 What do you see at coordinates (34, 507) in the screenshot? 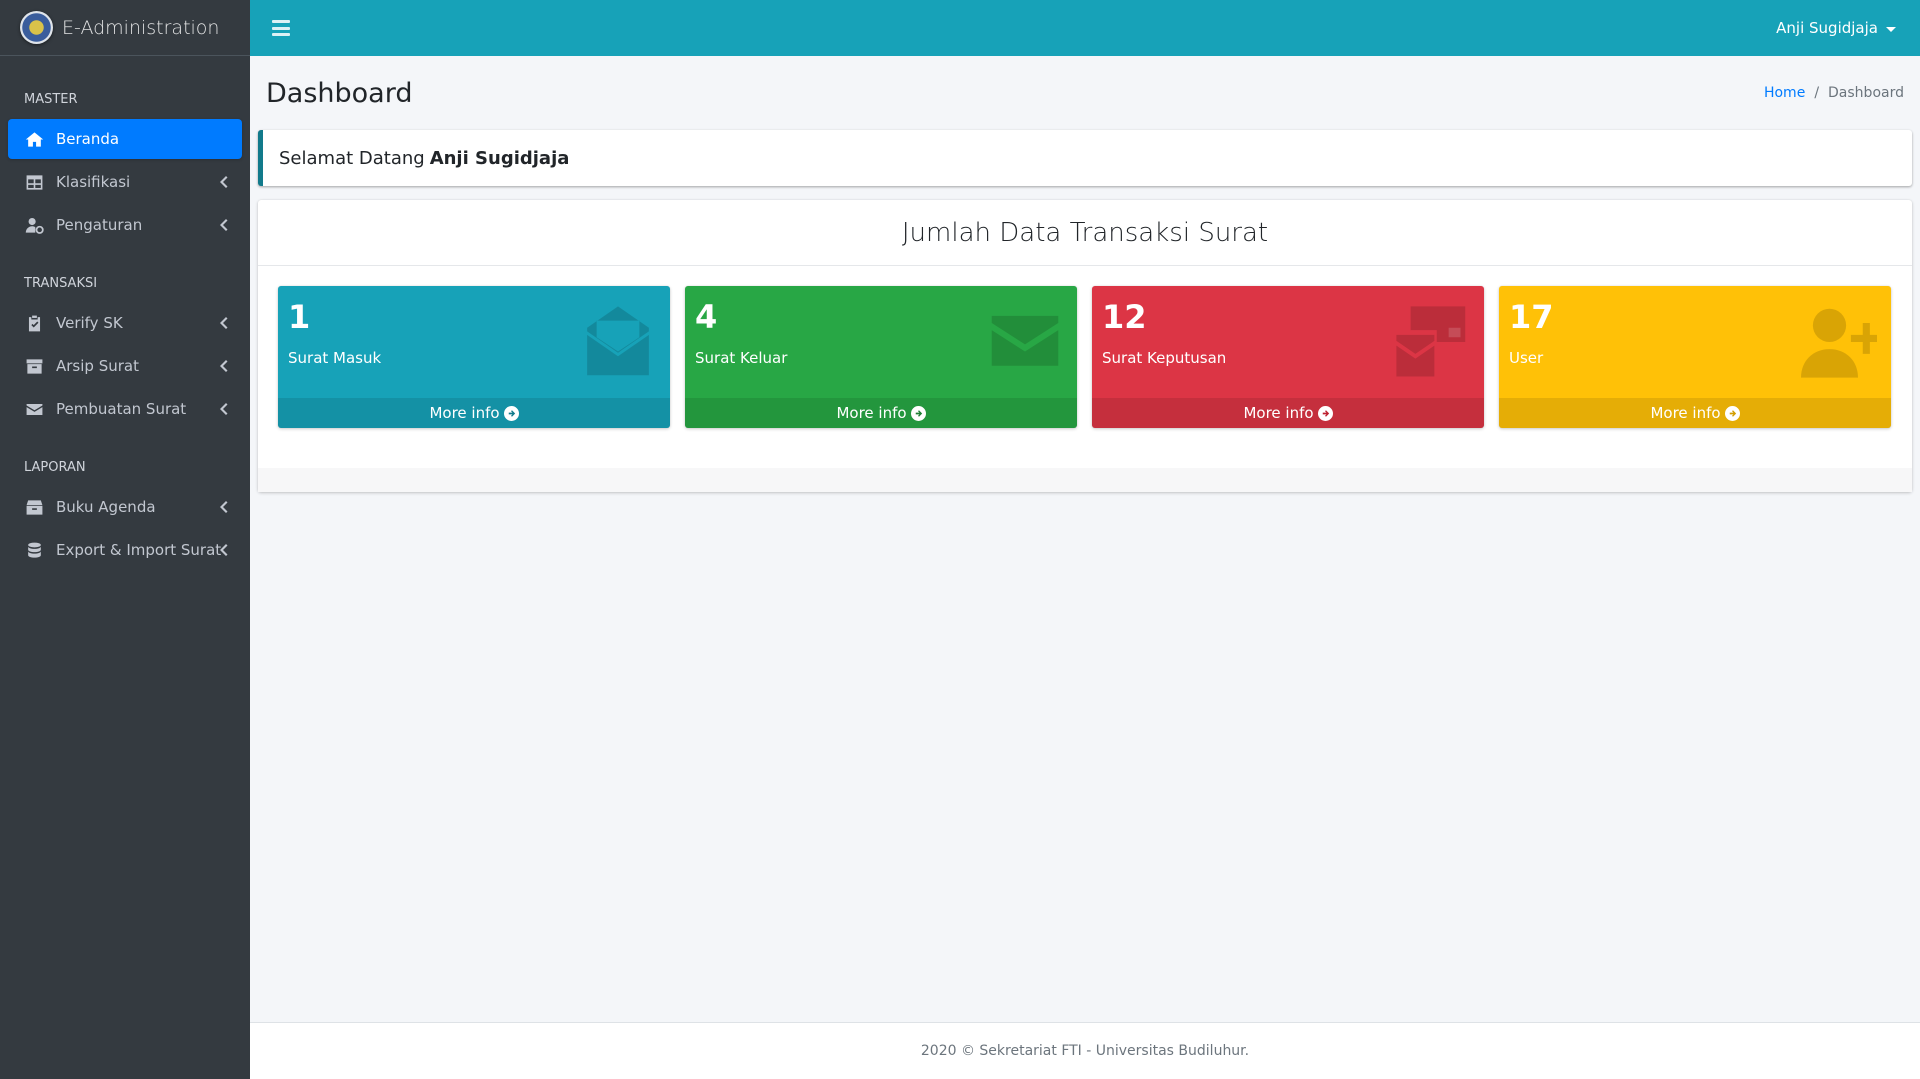
I see `box-icon` at bounding box center [34, 507].